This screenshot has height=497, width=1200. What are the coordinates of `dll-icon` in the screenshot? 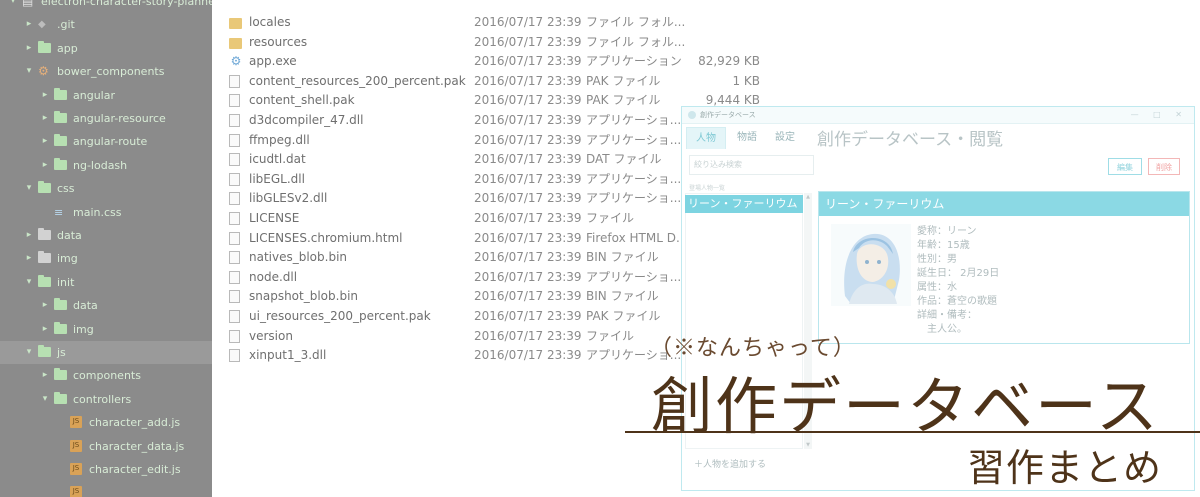 It's located at (234, 179).